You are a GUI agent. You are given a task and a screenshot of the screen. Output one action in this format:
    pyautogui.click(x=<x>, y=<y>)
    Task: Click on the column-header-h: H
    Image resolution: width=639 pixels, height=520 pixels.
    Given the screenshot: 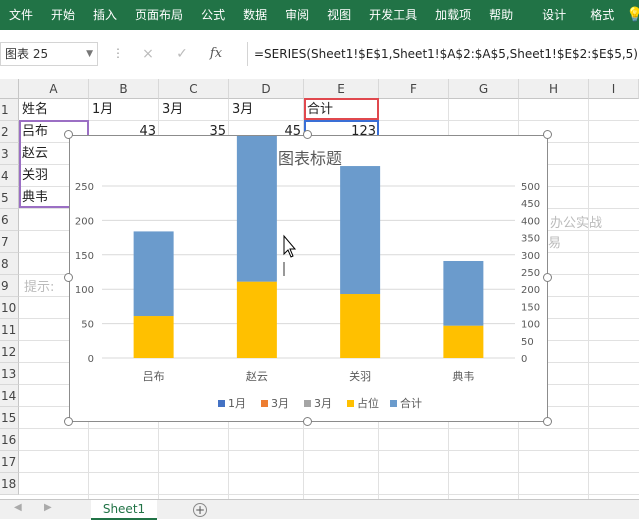 What is the action you would take?
    pyautogui.click(x=554, y=89)
    